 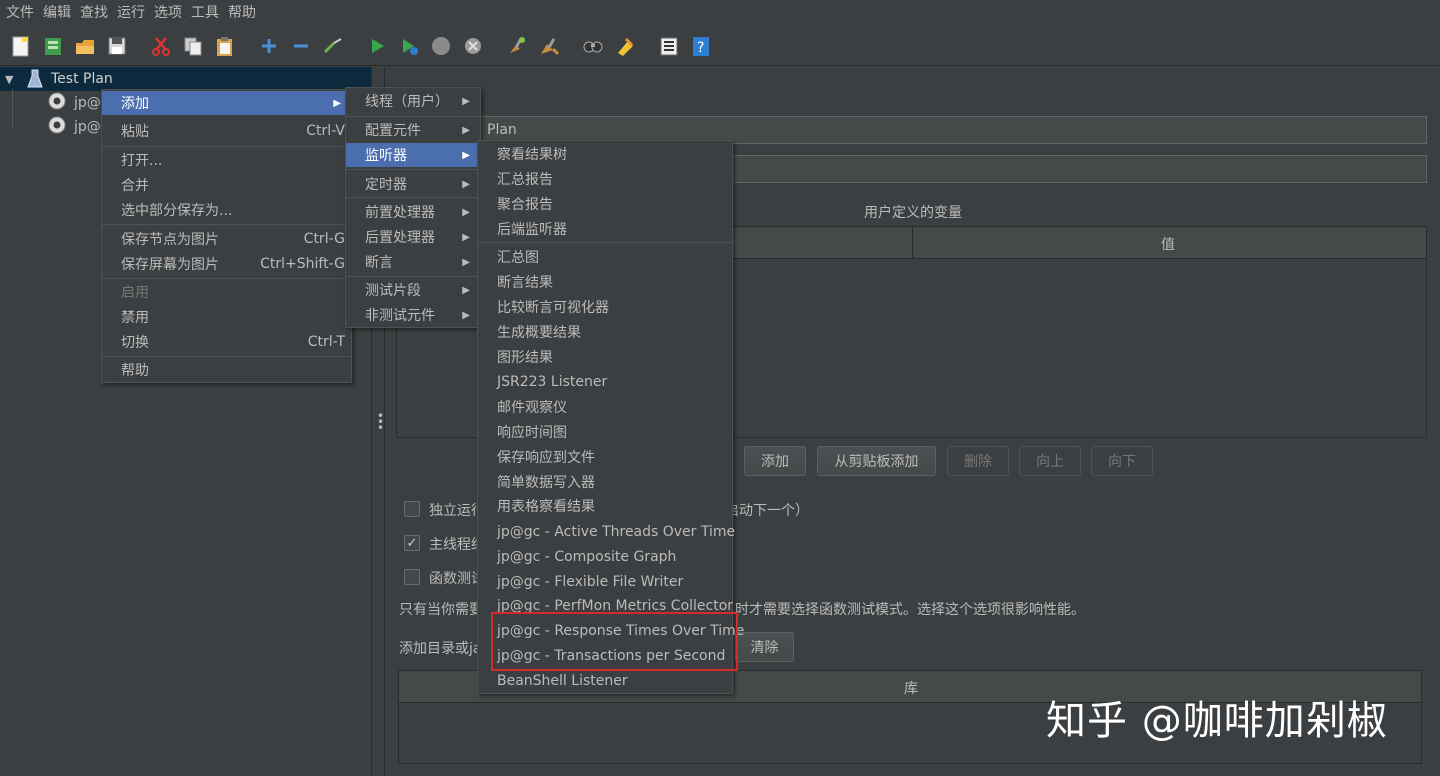 What do you see at coordinates (377, 46) in the screenshot?
I see `start-icon` at bounding box center [377, 46].